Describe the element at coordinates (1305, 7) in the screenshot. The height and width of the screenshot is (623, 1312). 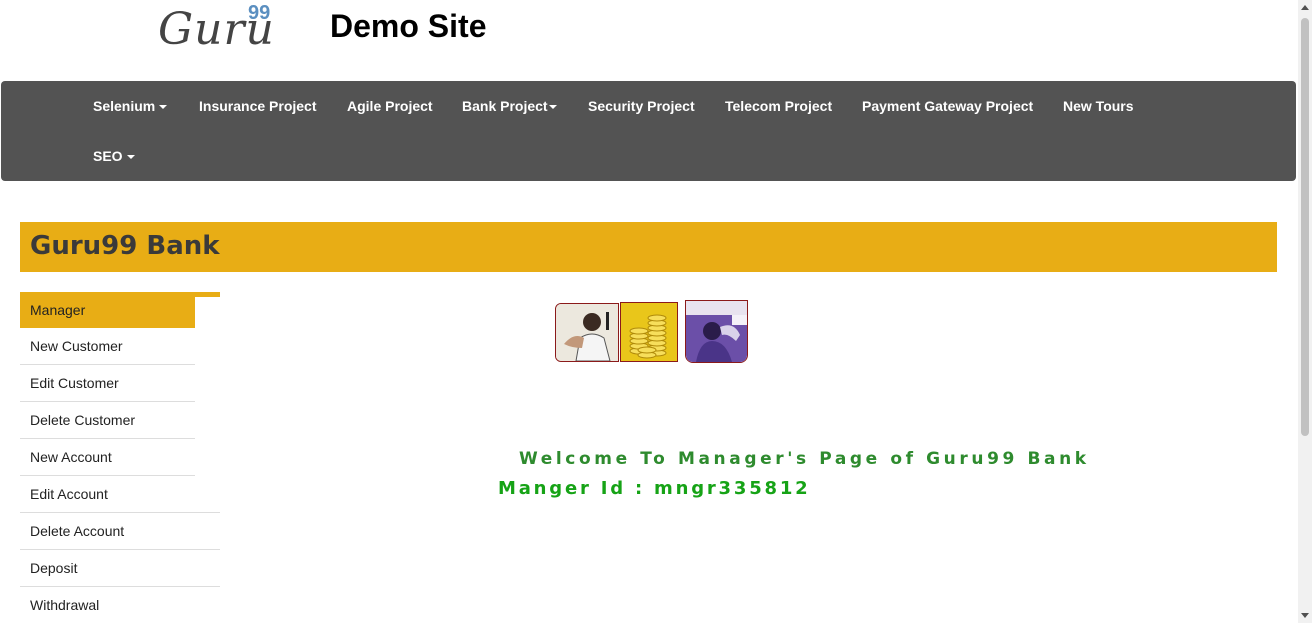
I see `scroll-up-arrow-icon` at that location.